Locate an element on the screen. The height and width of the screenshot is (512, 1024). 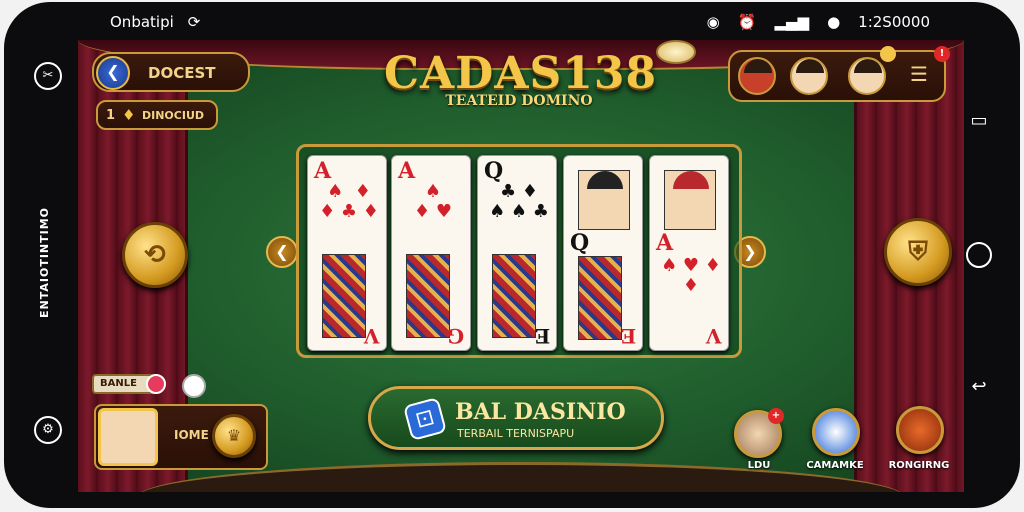
back-icon: ↩ is located at coordinates (979, 387).